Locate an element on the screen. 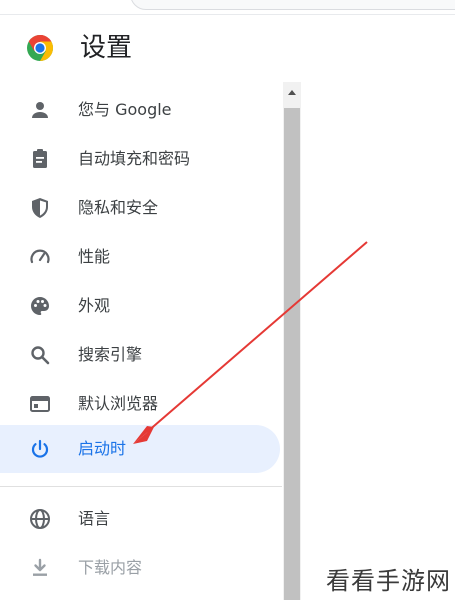 The width and height of the screenshot is (455, 600). watermark: 看看手游网 is located at coordinates (389, 581).